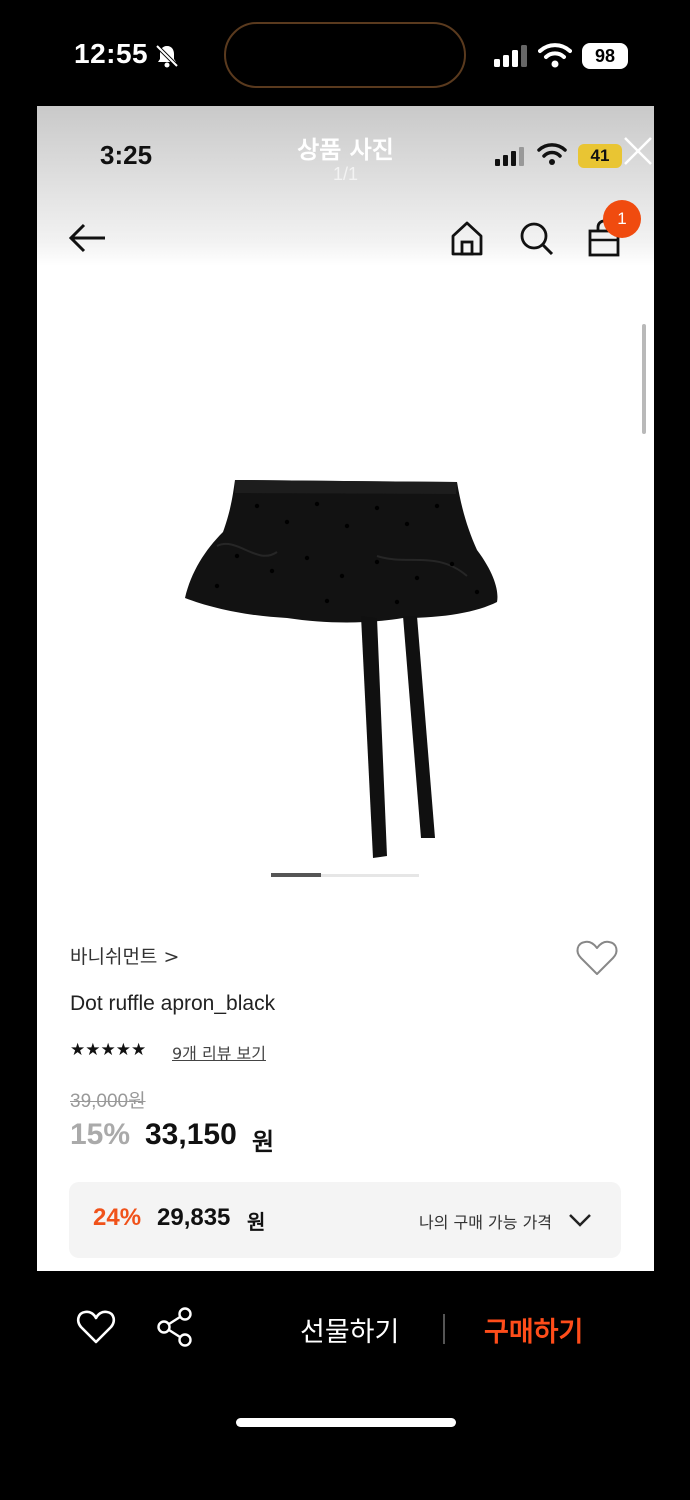  What do you see at coordinates (124, 955) in the screenshot?
I see `brand-link: 바니쉬먼트 >` at bounding box center [124, 955].